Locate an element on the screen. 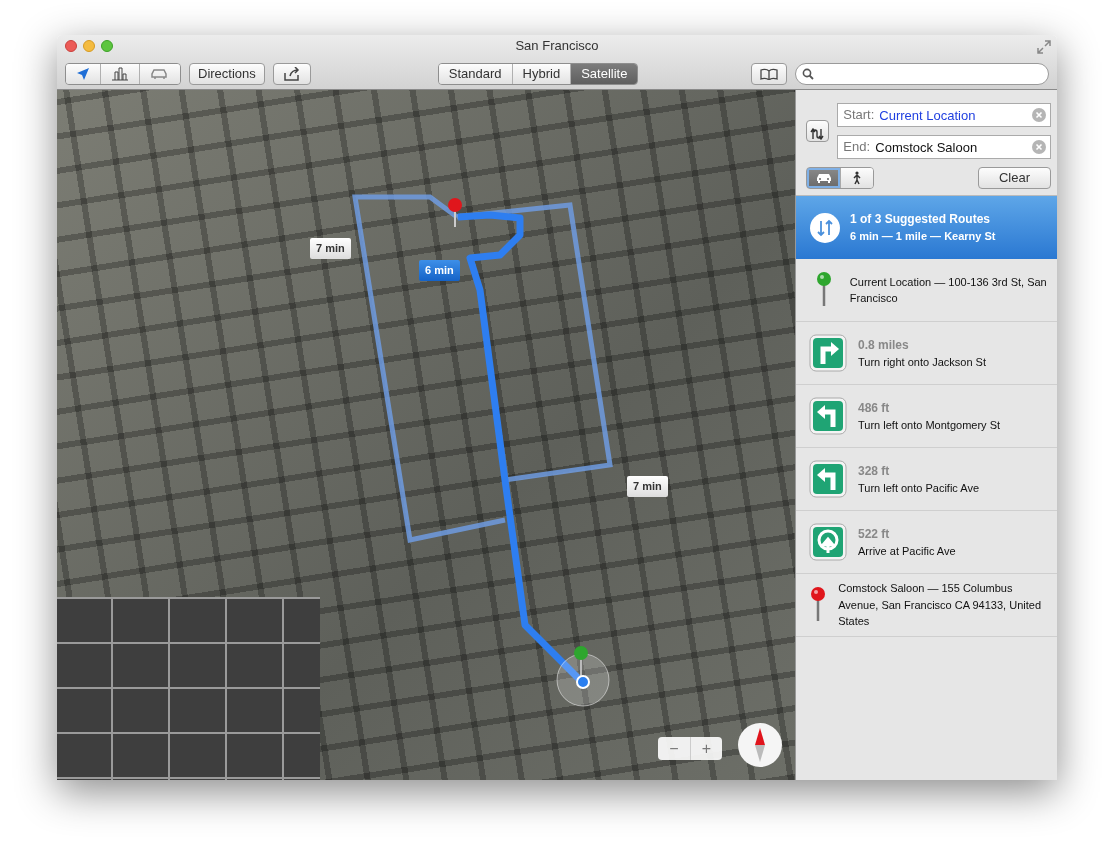 This screenshot has height=859, width=1114. map-type-tab: Standard is located at coordinates (475, 73).